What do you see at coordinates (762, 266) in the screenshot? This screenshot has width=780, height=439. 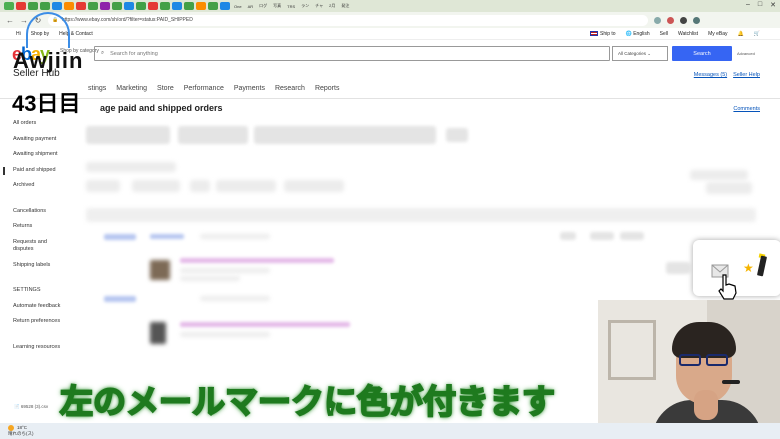 I see `pen-icon` at bounding box center [762, 266].